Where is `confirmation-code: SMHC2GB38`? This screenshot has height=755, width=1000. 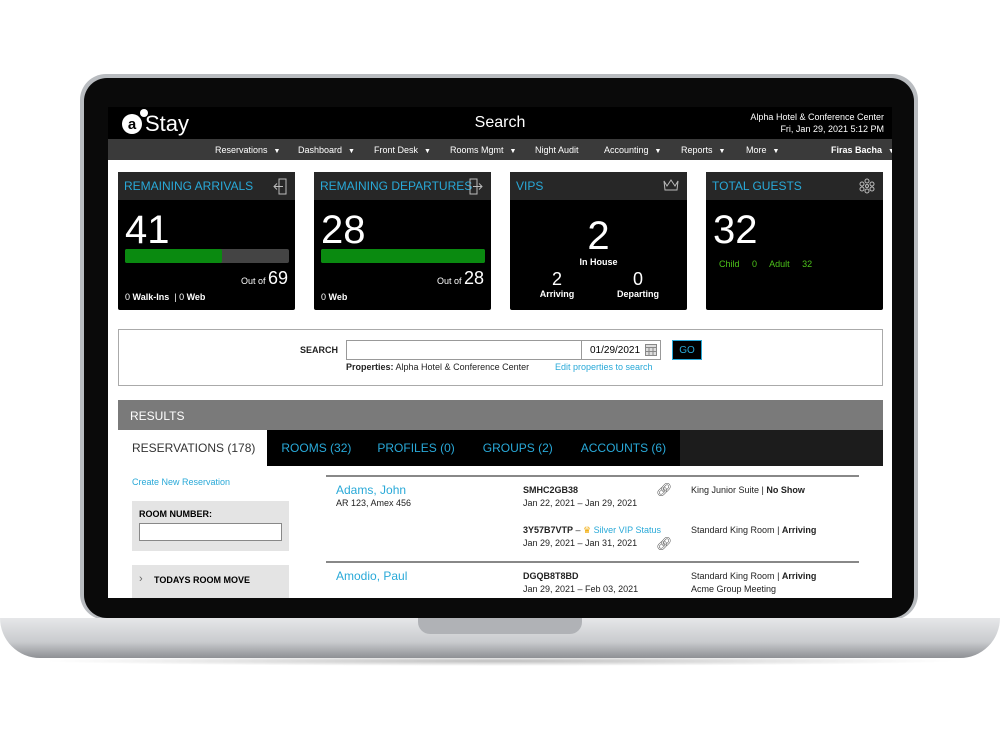 confirmation-code: SMHC2GB38 is located at coordinates (550, 490).